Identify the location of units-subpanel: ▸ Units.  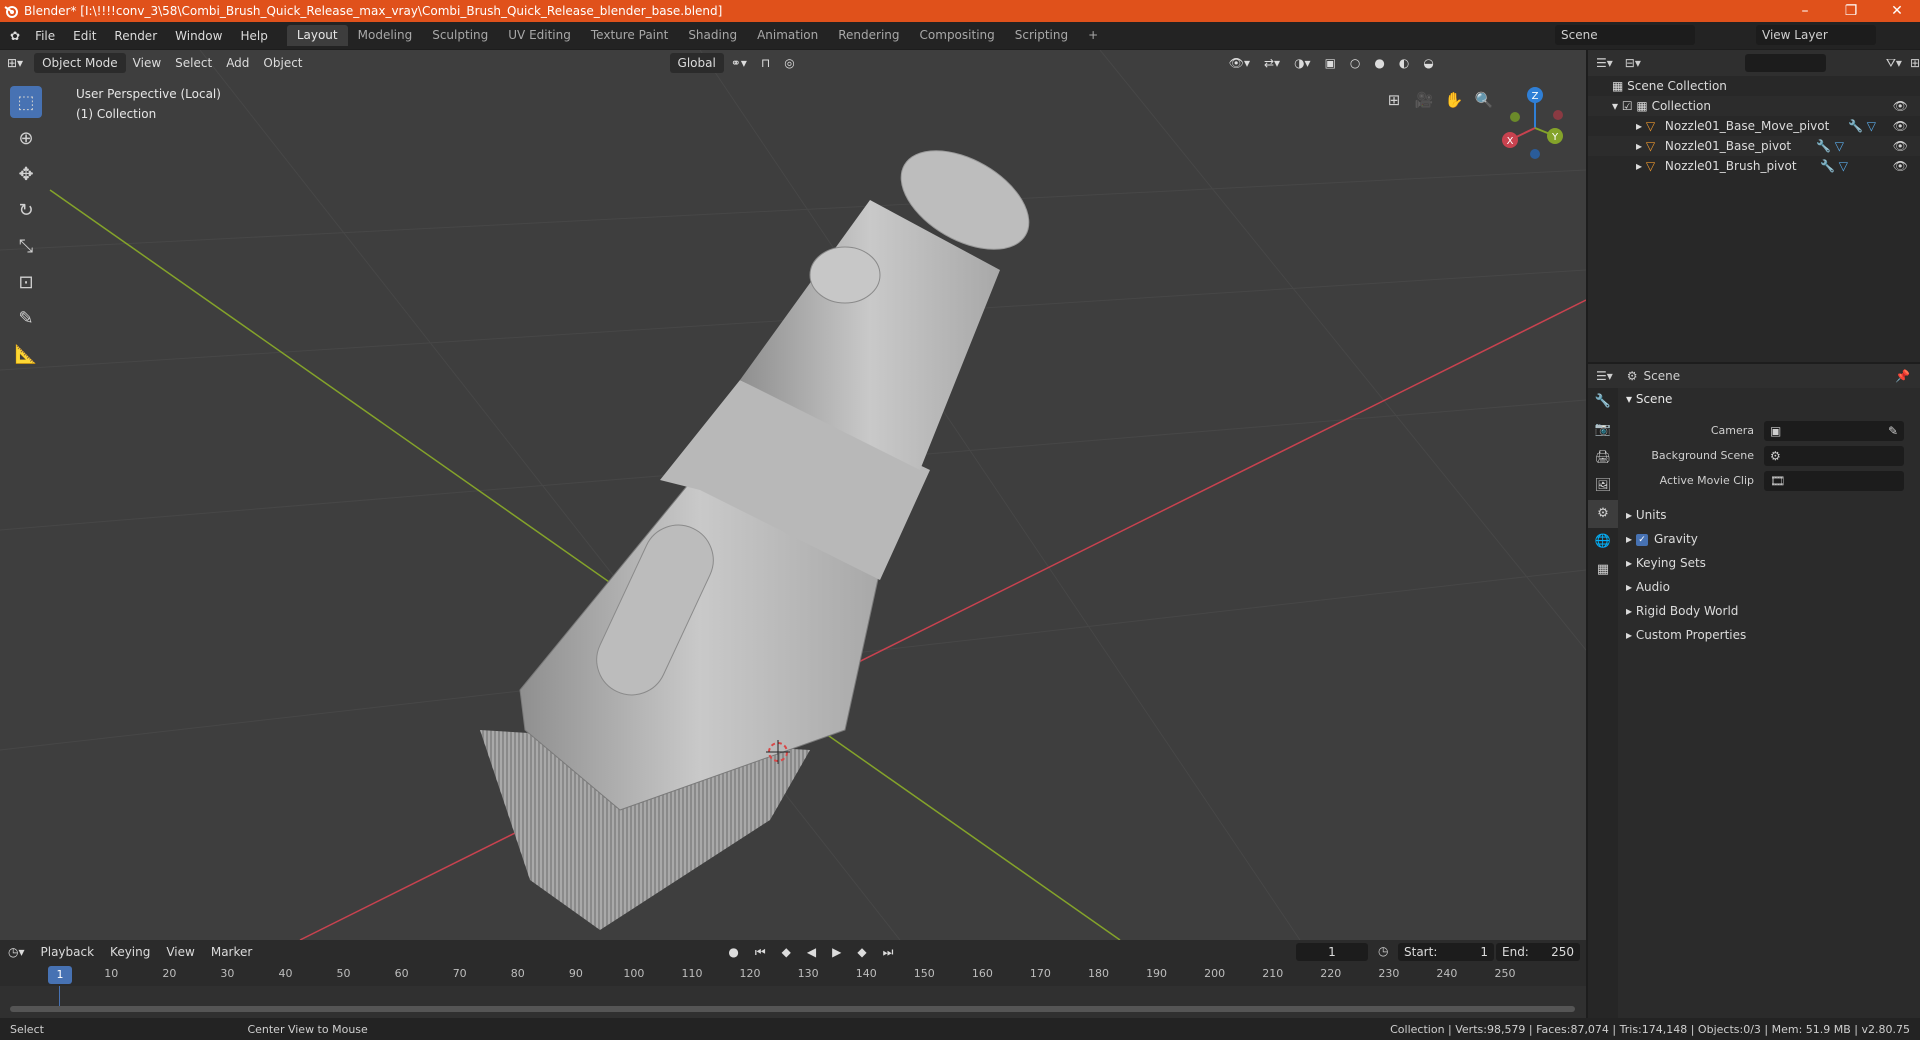
(1770, 515).